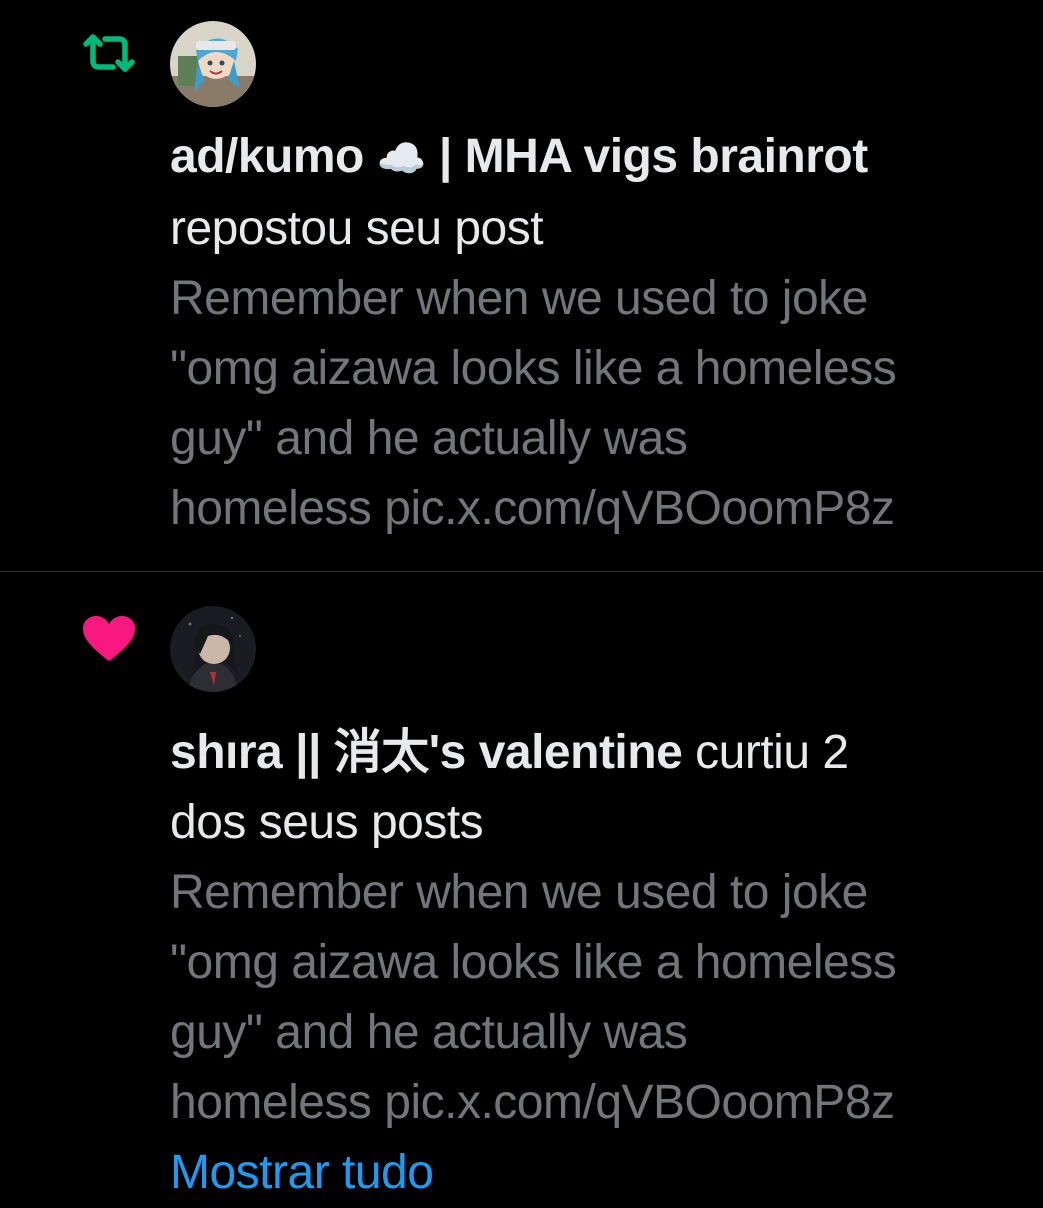  Describe the element at coordinates (357, 228) in the screenshot. I see `action-text: repostou seu post` at that location.